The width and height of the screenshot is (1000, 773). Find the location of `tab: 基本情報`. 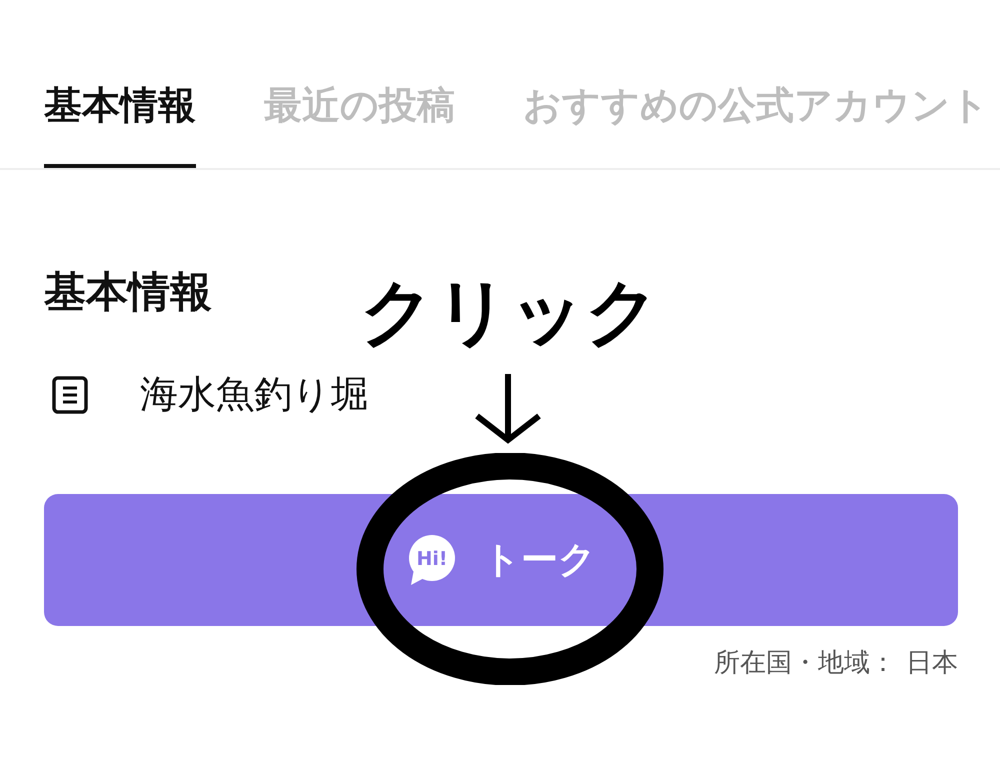

tab: 基本情報 is located at coordinates (120, 125).